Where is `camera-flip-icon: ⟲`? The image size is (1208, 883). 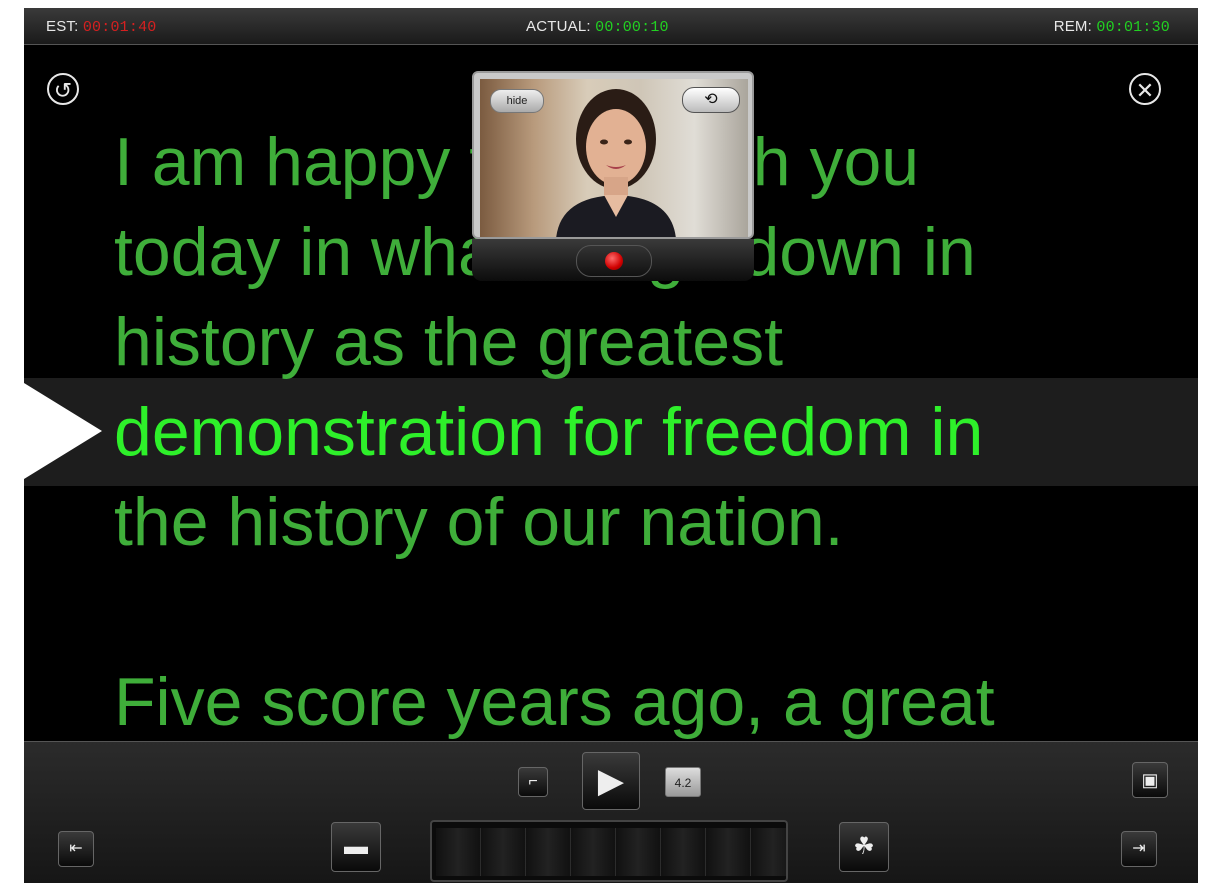 camera-flip-icon: ⟲ is located at coordinates (711, 99).